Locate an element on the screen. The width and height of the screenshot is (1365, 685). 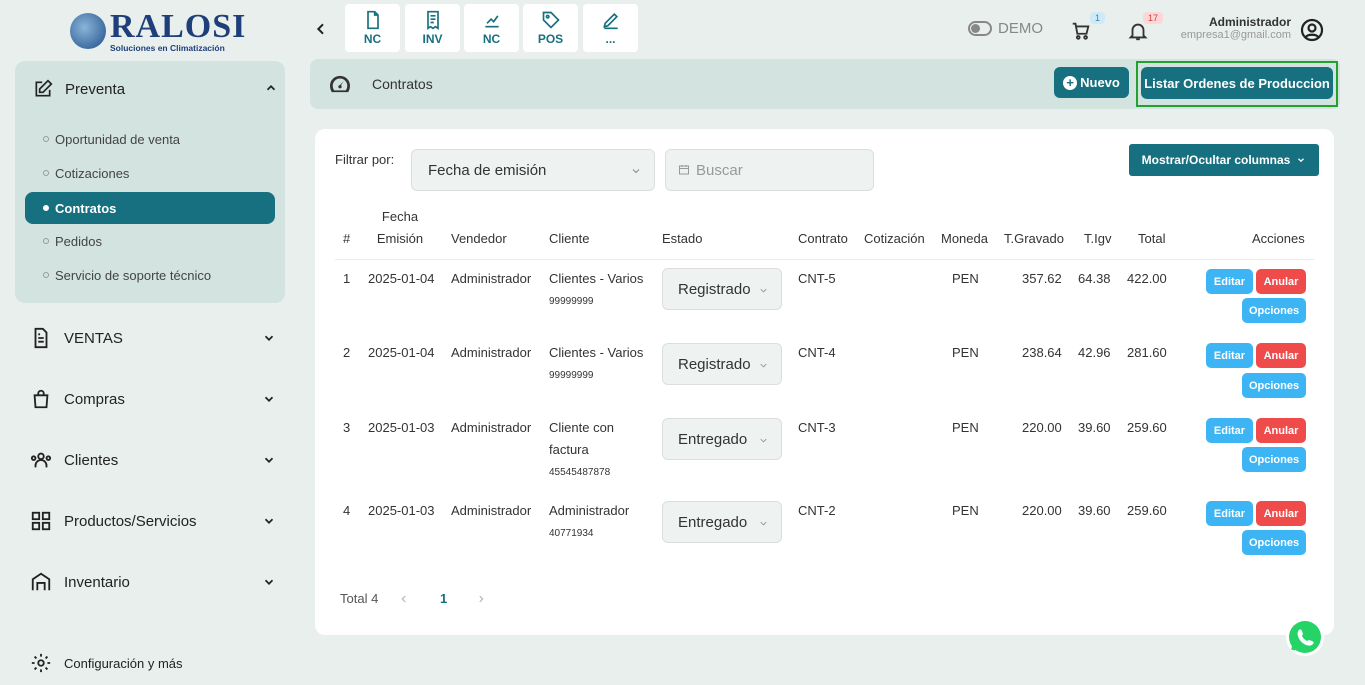
sidebar-subitem-label: Cotizaciones is located at coordinates (92, 173).